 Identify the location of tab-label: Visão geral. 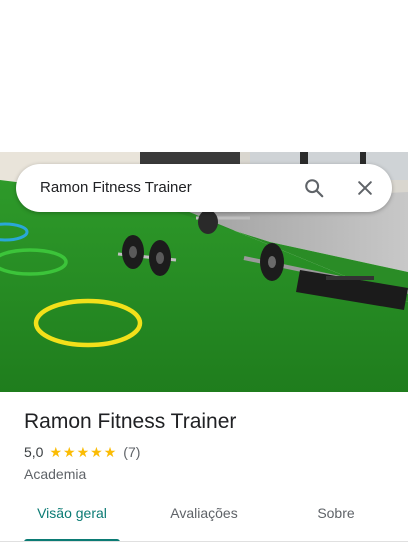
(72, 513).